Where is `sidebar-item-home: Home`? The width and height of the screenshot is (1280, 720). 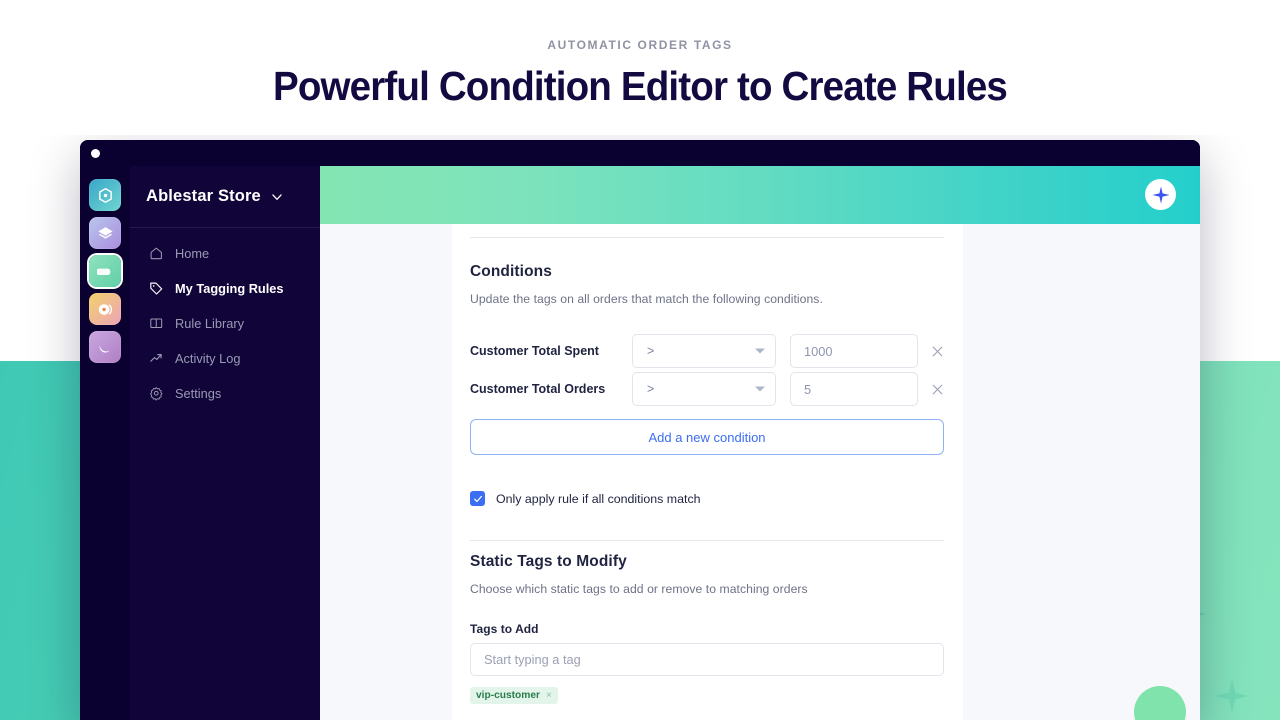 sidebar-item-home: Home is located at coordinates (225, 253).